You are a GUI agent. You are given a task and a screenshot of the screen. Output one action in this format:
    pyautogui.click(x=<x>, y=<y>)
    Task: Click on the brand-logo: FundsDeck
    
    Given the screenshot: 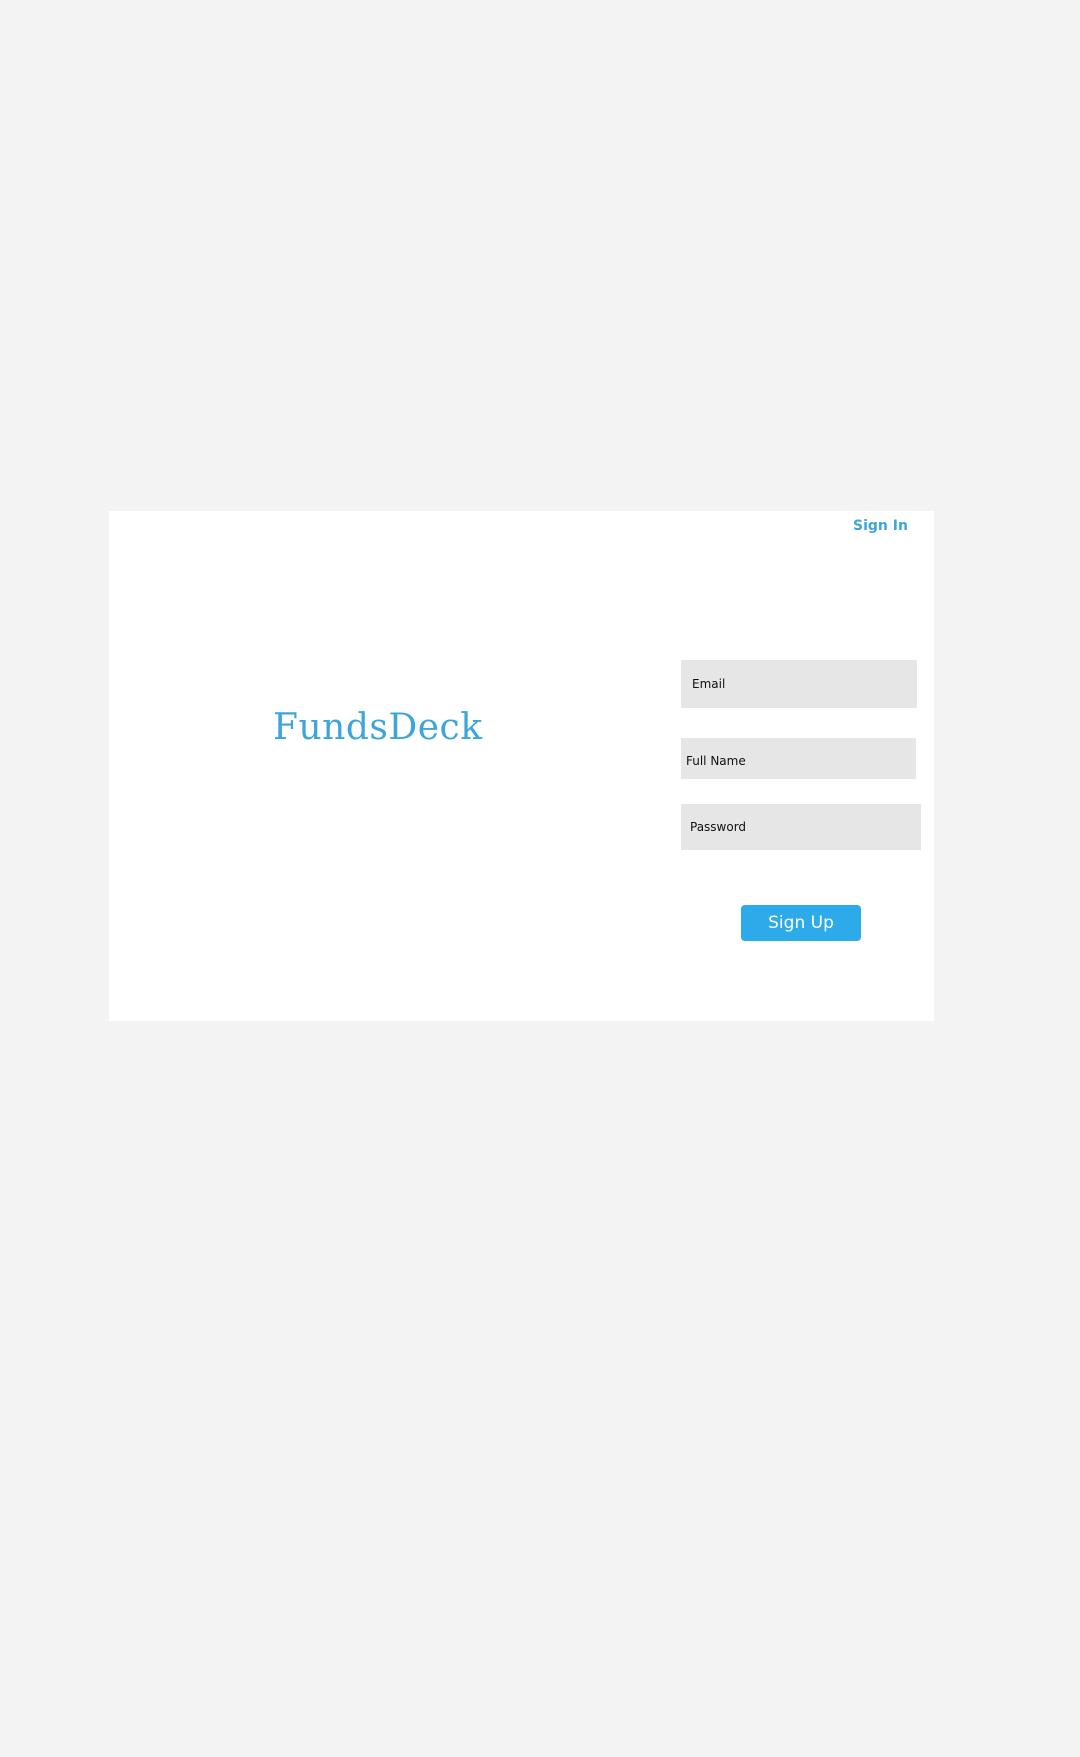 What is the action you would take?
    pyautogui.click(x=378, y=727)
    